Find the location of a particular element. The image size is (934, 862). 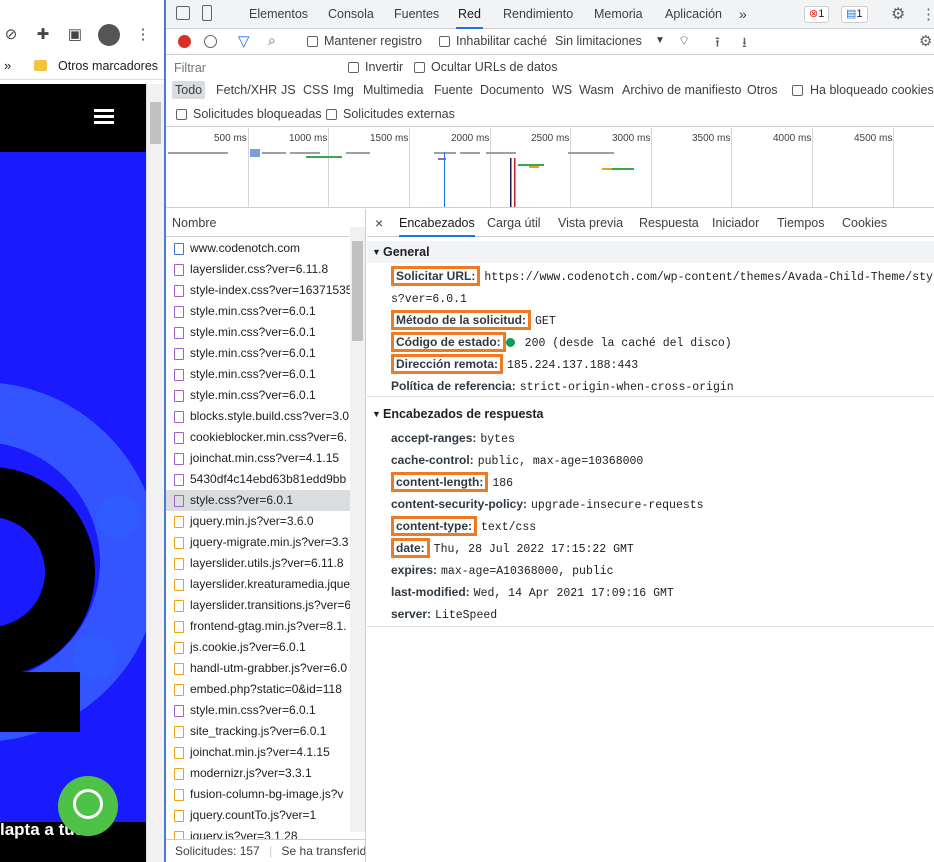

compass-icon: ⊘ is located at coordinates (11, 35).